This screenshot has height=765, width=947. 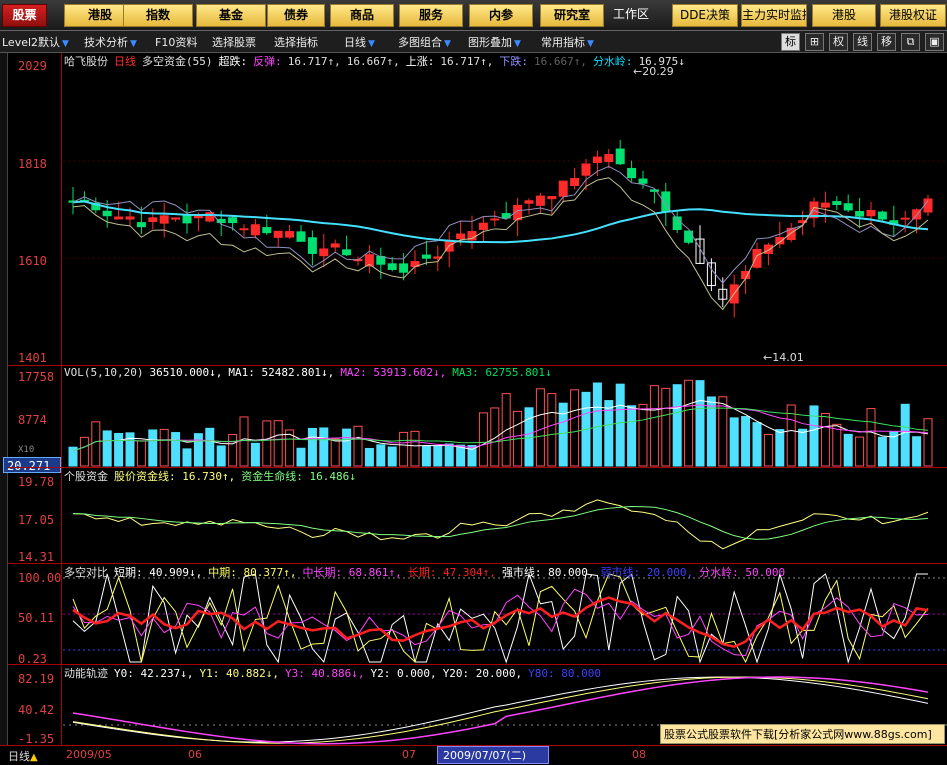 What do you see at coordinates (362, 15) in the screenshot?
I see `menu-commodity-button: 商品` at bounding box center [362, 15].